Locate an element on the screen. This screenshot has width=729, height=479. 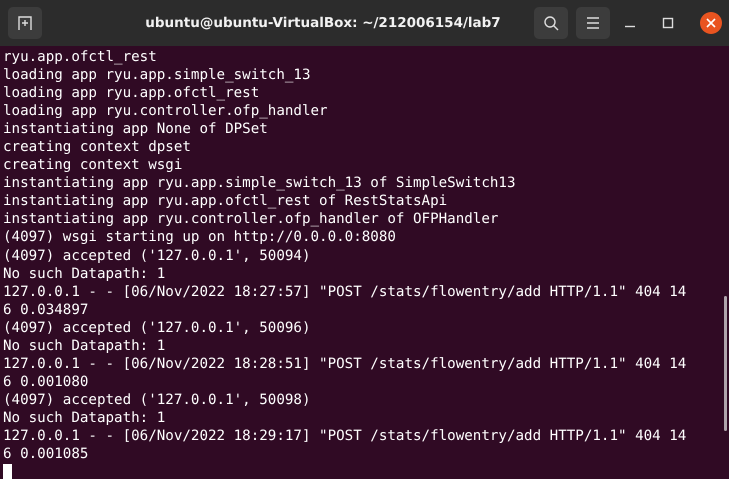
search-icon is located at coordinates (551, 23).